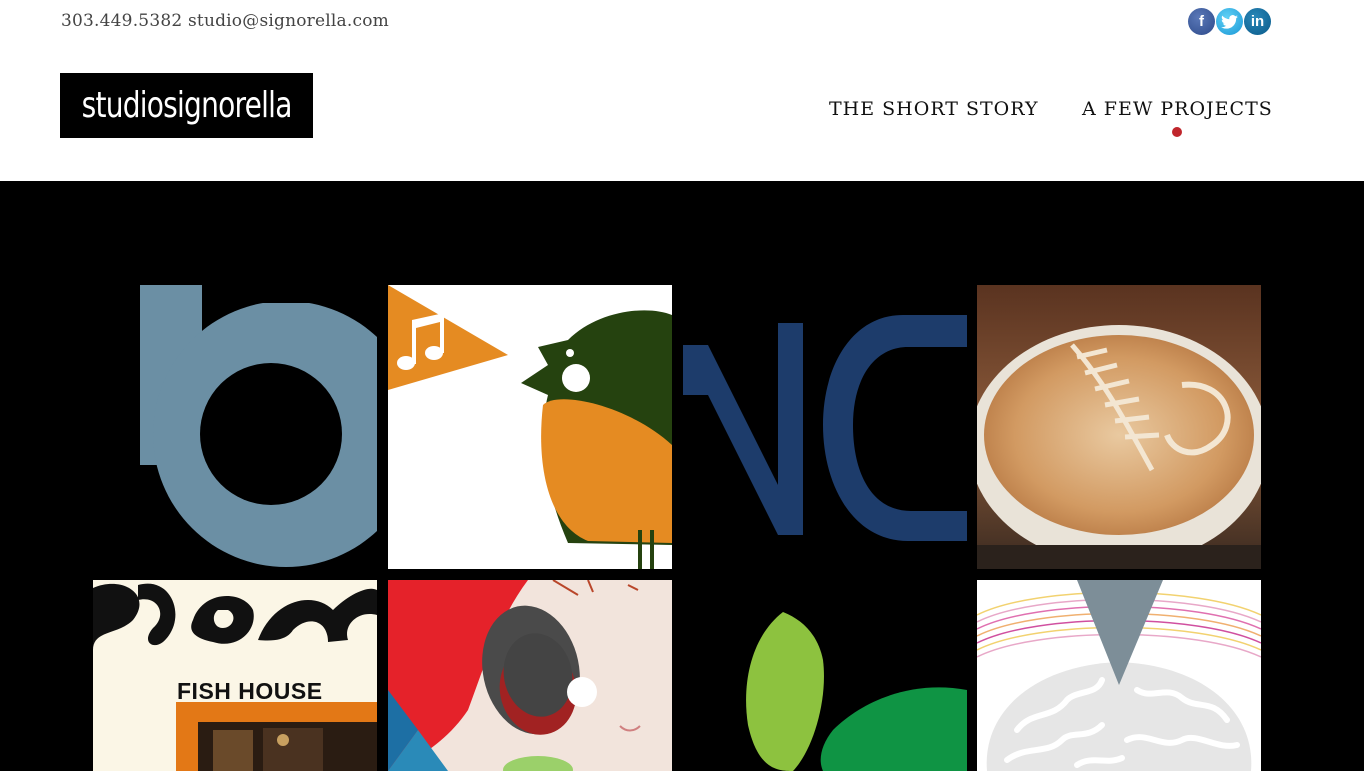 This screenshot has height=771, width=1364. Describe the element at coordinates (122, 21) in the screenshot. I see `phone-number: 303.449.5382` at that location.